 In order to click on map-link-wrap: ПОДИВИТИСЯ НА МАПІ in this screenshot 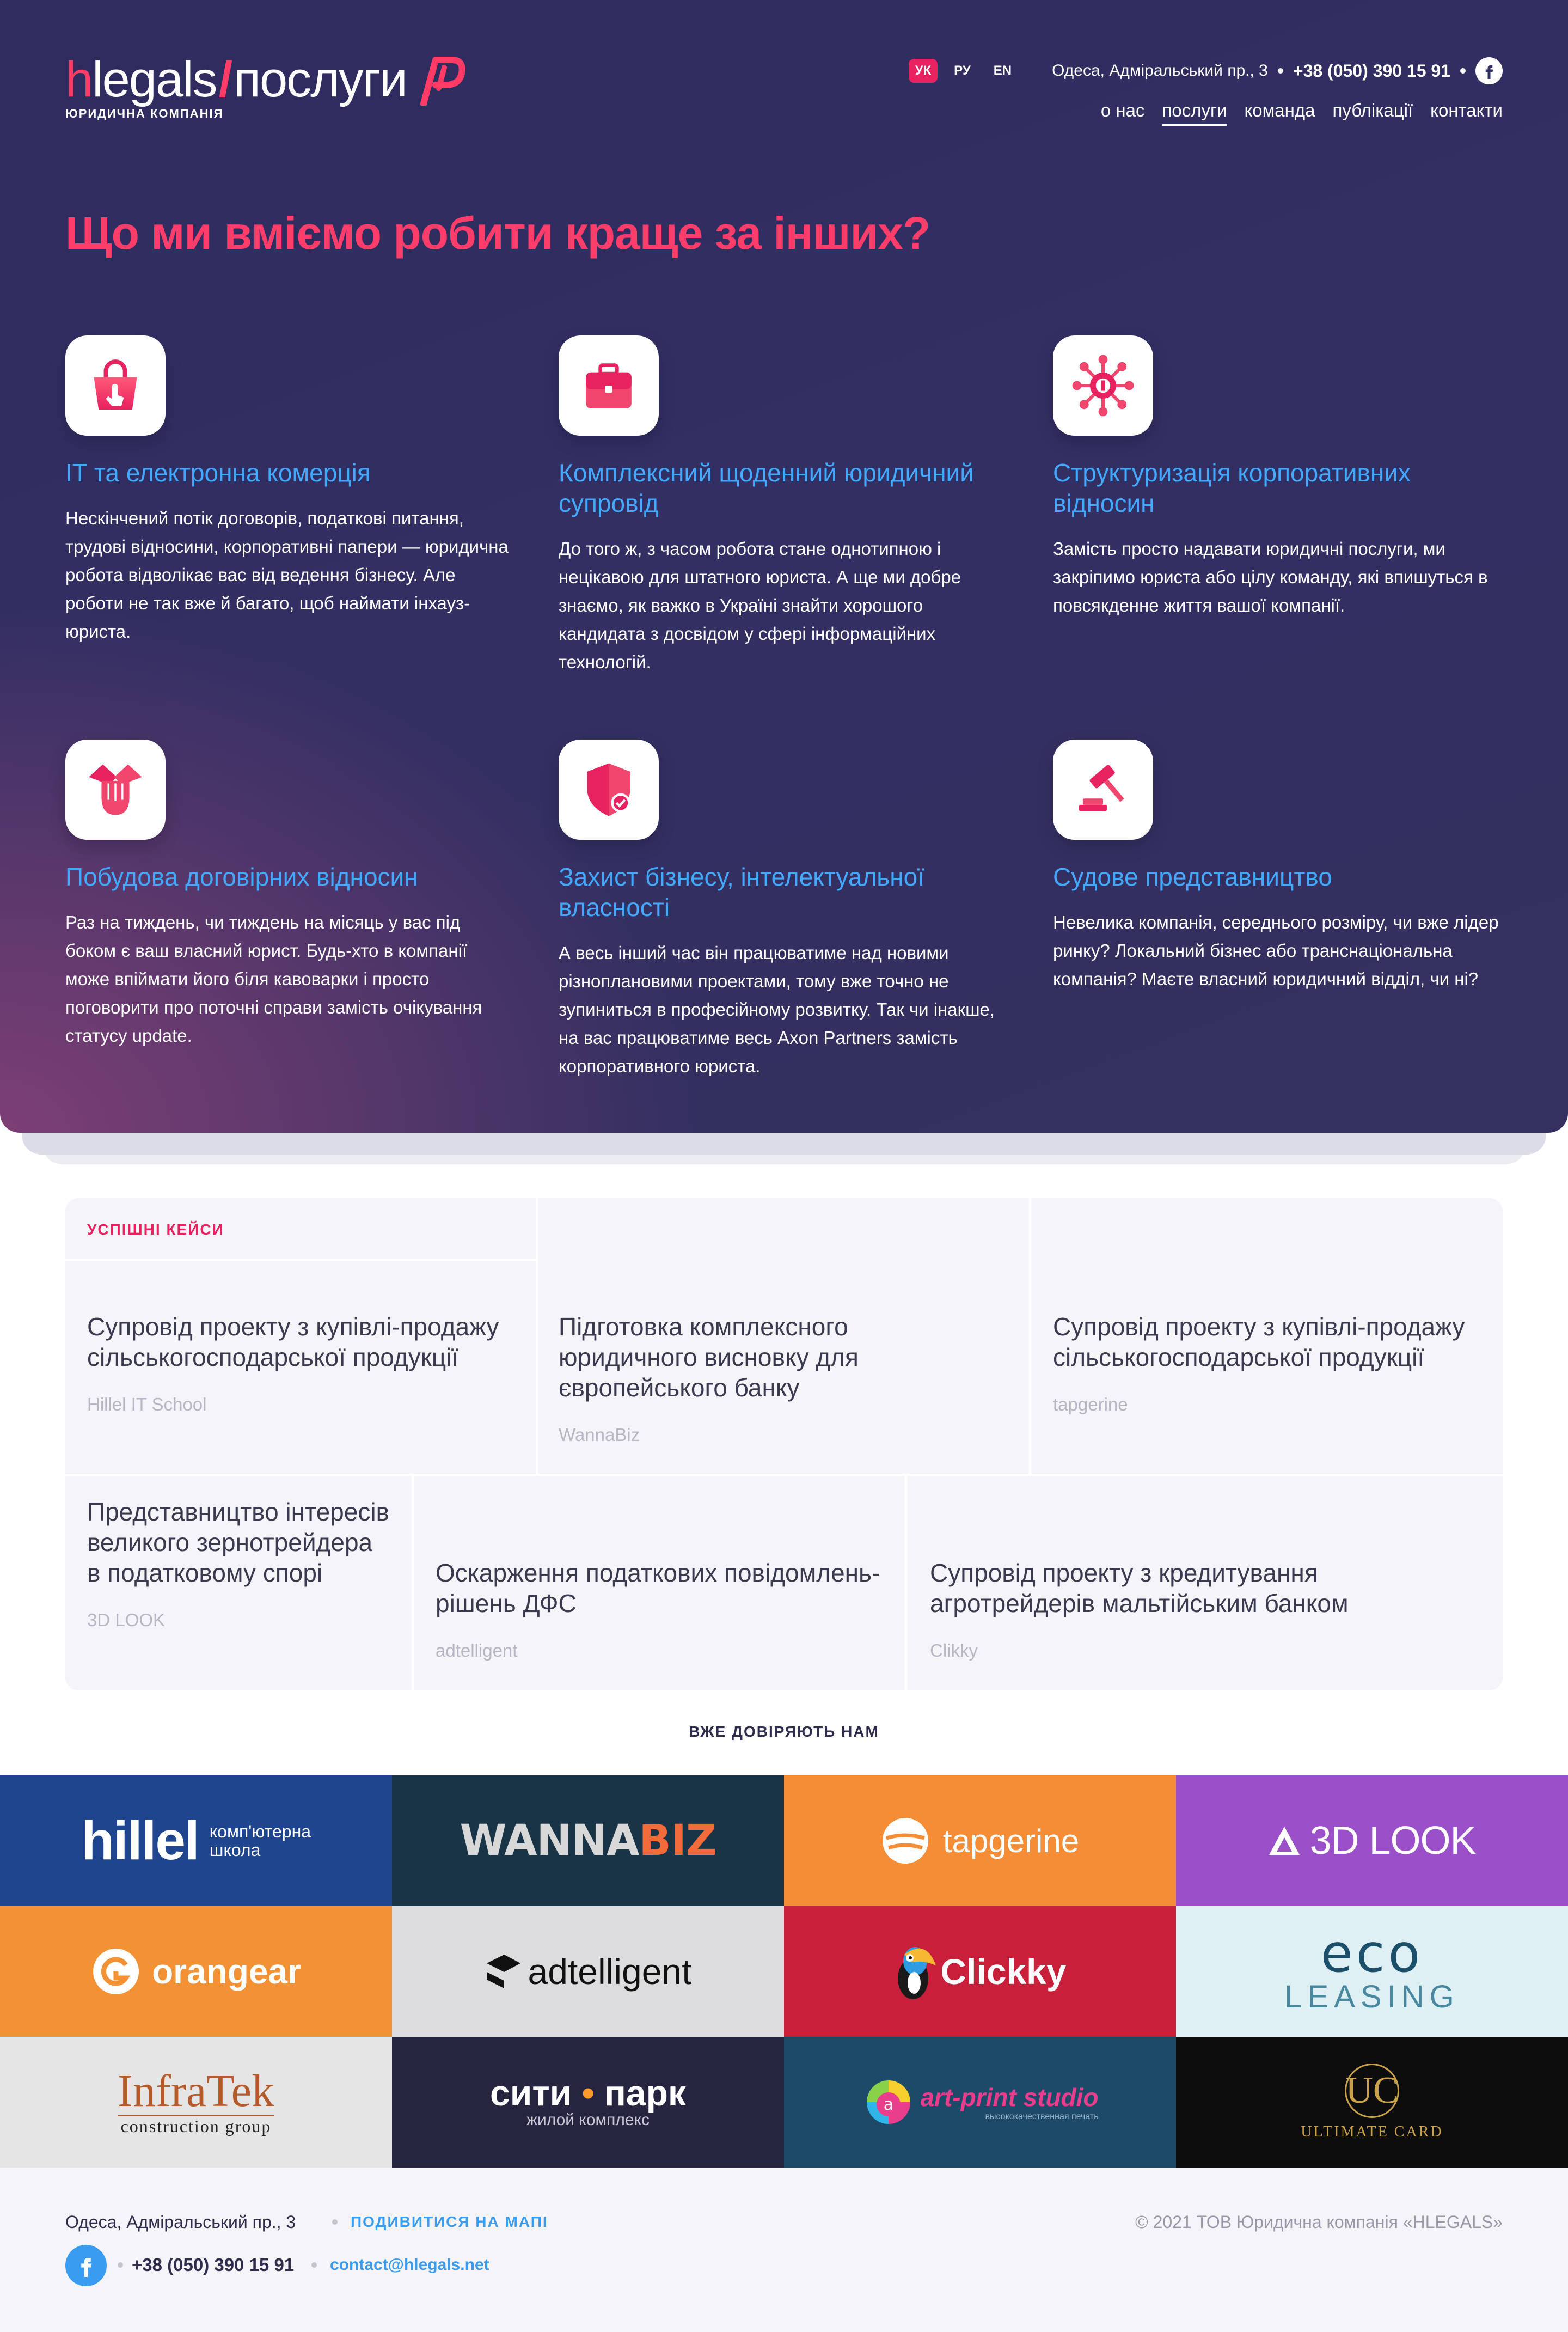, I will do `click(440, 2222)`.